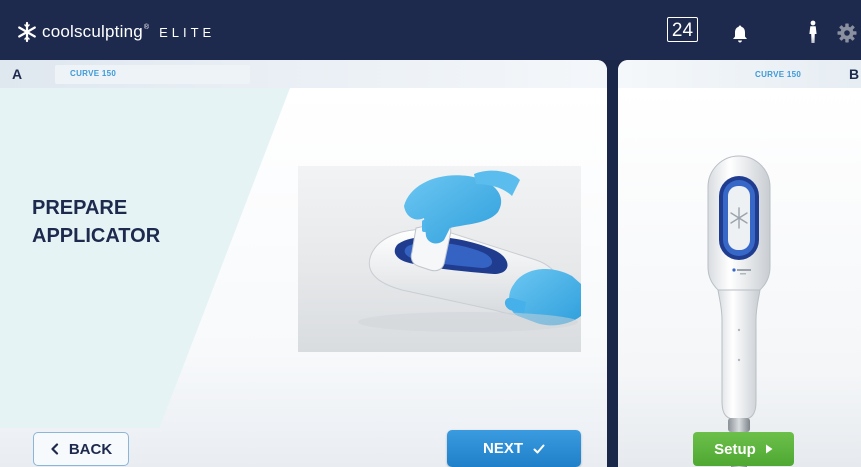 This screenshot has width=861, height=467. Describe the element at coordinates (769, 449) in the screenshot. I see `play-arrow-icon` at that location.